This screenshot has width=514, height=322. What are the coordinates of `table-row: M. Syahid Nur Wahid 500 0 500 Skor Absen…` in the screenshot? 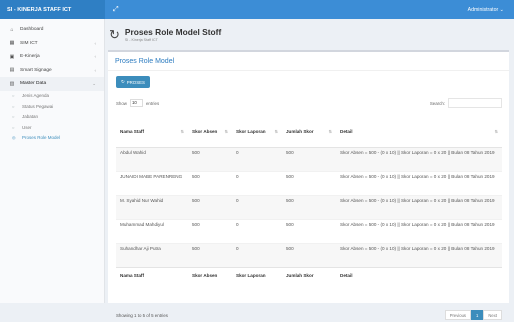 It's located at (309, 206).